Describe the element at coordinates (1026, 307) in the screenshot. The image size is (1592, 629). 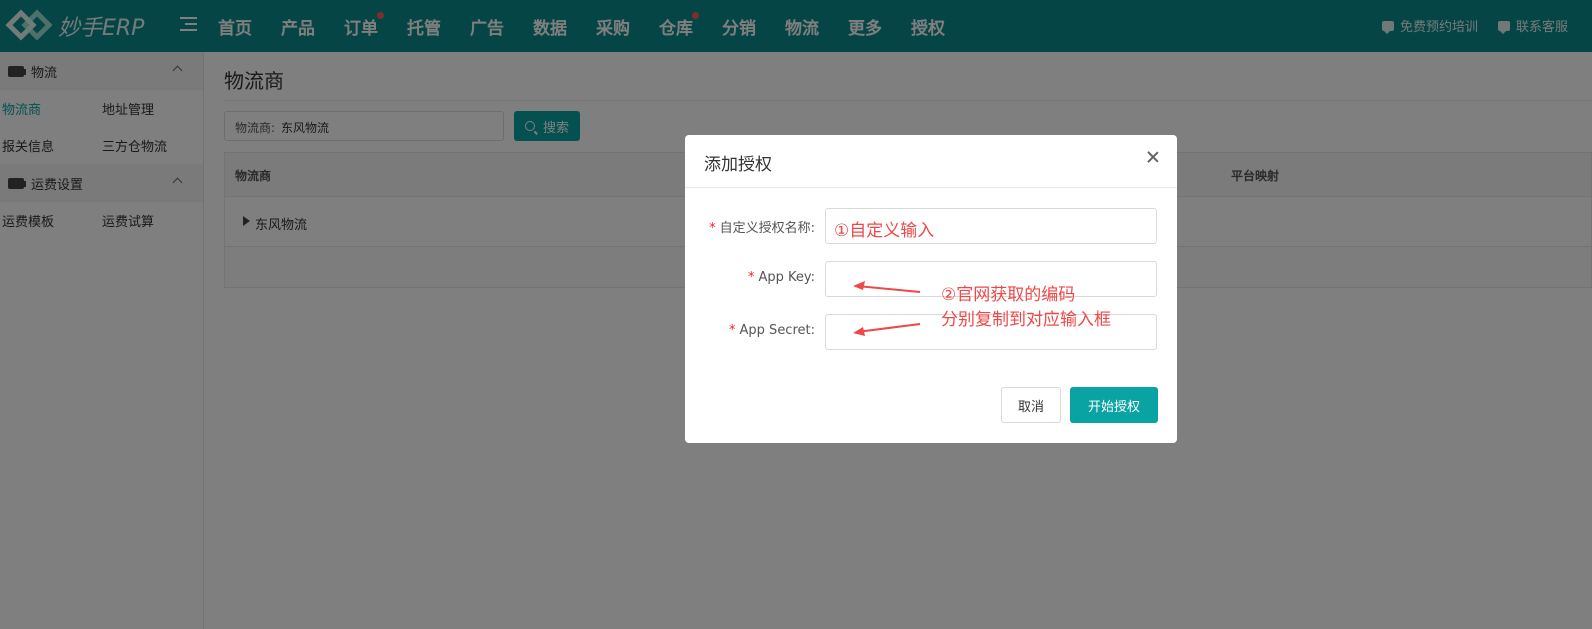
I see `annotation-text: ②官网获取的编码 分别复制到对应输入框` at that location.